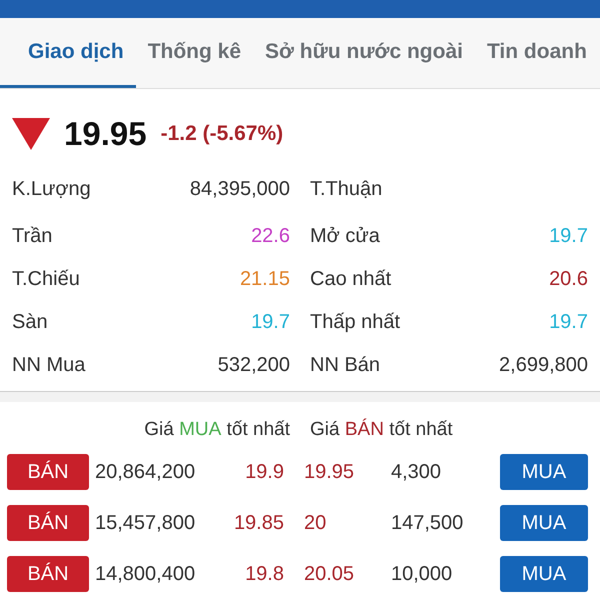  Describe the element at coordinates (216, 430) in the screenshot. I see `best-bid-heading: Giá MUA tốt nhất` at that location.